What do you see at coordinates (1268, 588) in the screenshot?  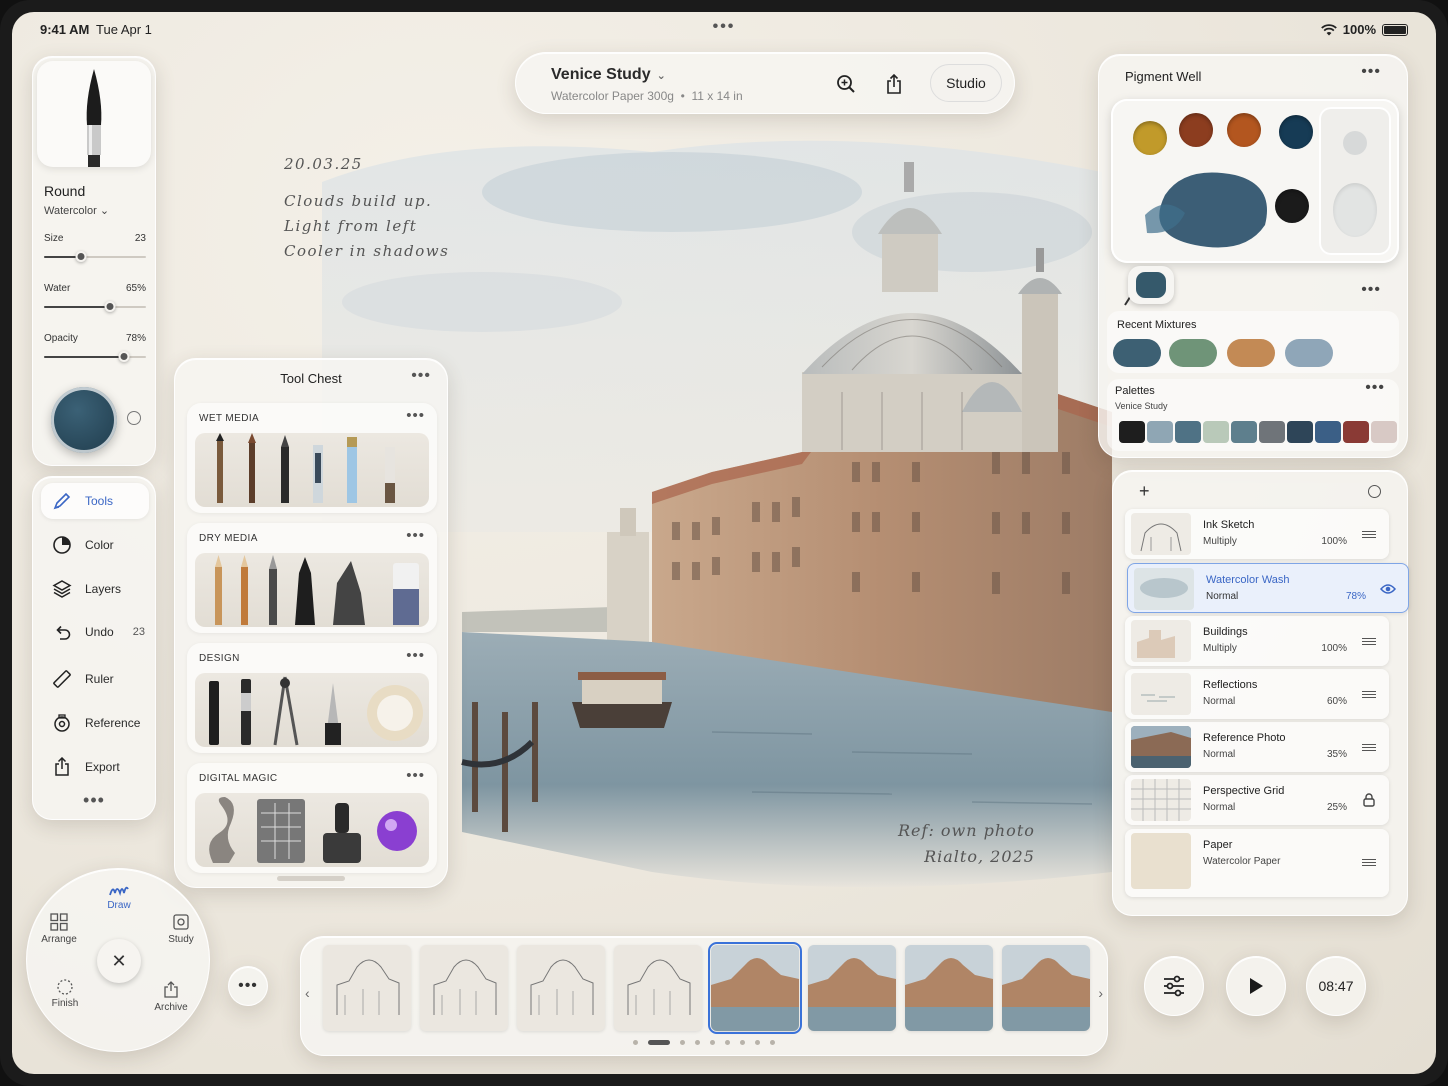 I see `layer-row-selected: Watercolor Wash Normal 78%` at bounding box center [1268, 588].